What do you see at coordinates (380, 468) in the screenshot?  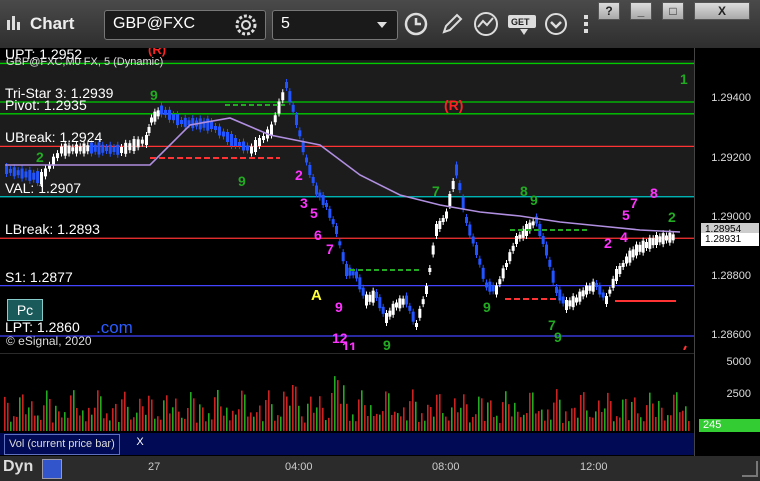 I see `time-axis: Dyn 27 04:00 08:00 12:00` at bounding box center [380, 468].